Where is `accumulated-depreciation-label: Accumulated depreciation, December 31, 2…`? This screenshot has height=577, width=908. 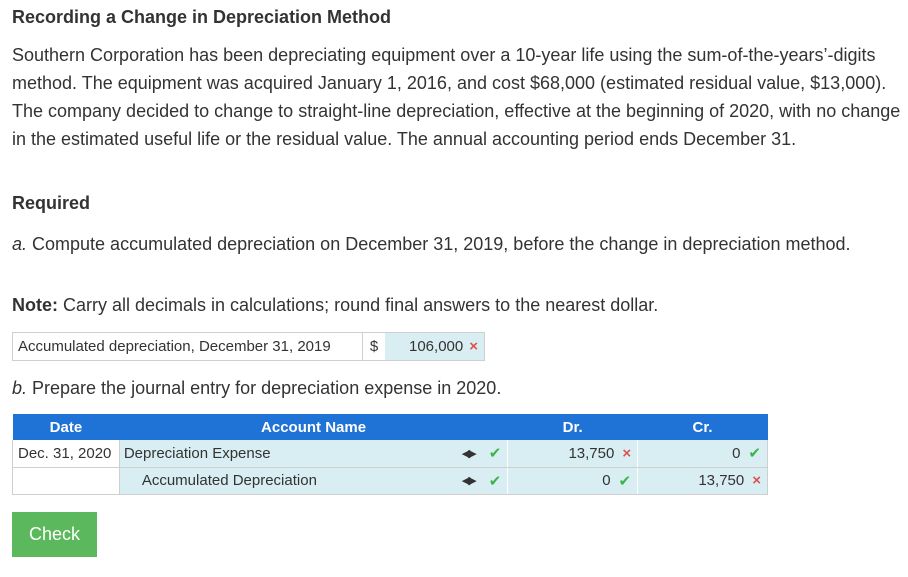
accumulated-depreciation-label: Accumulated depreciation, December 31, 2… is located at coordinates (188, 346).